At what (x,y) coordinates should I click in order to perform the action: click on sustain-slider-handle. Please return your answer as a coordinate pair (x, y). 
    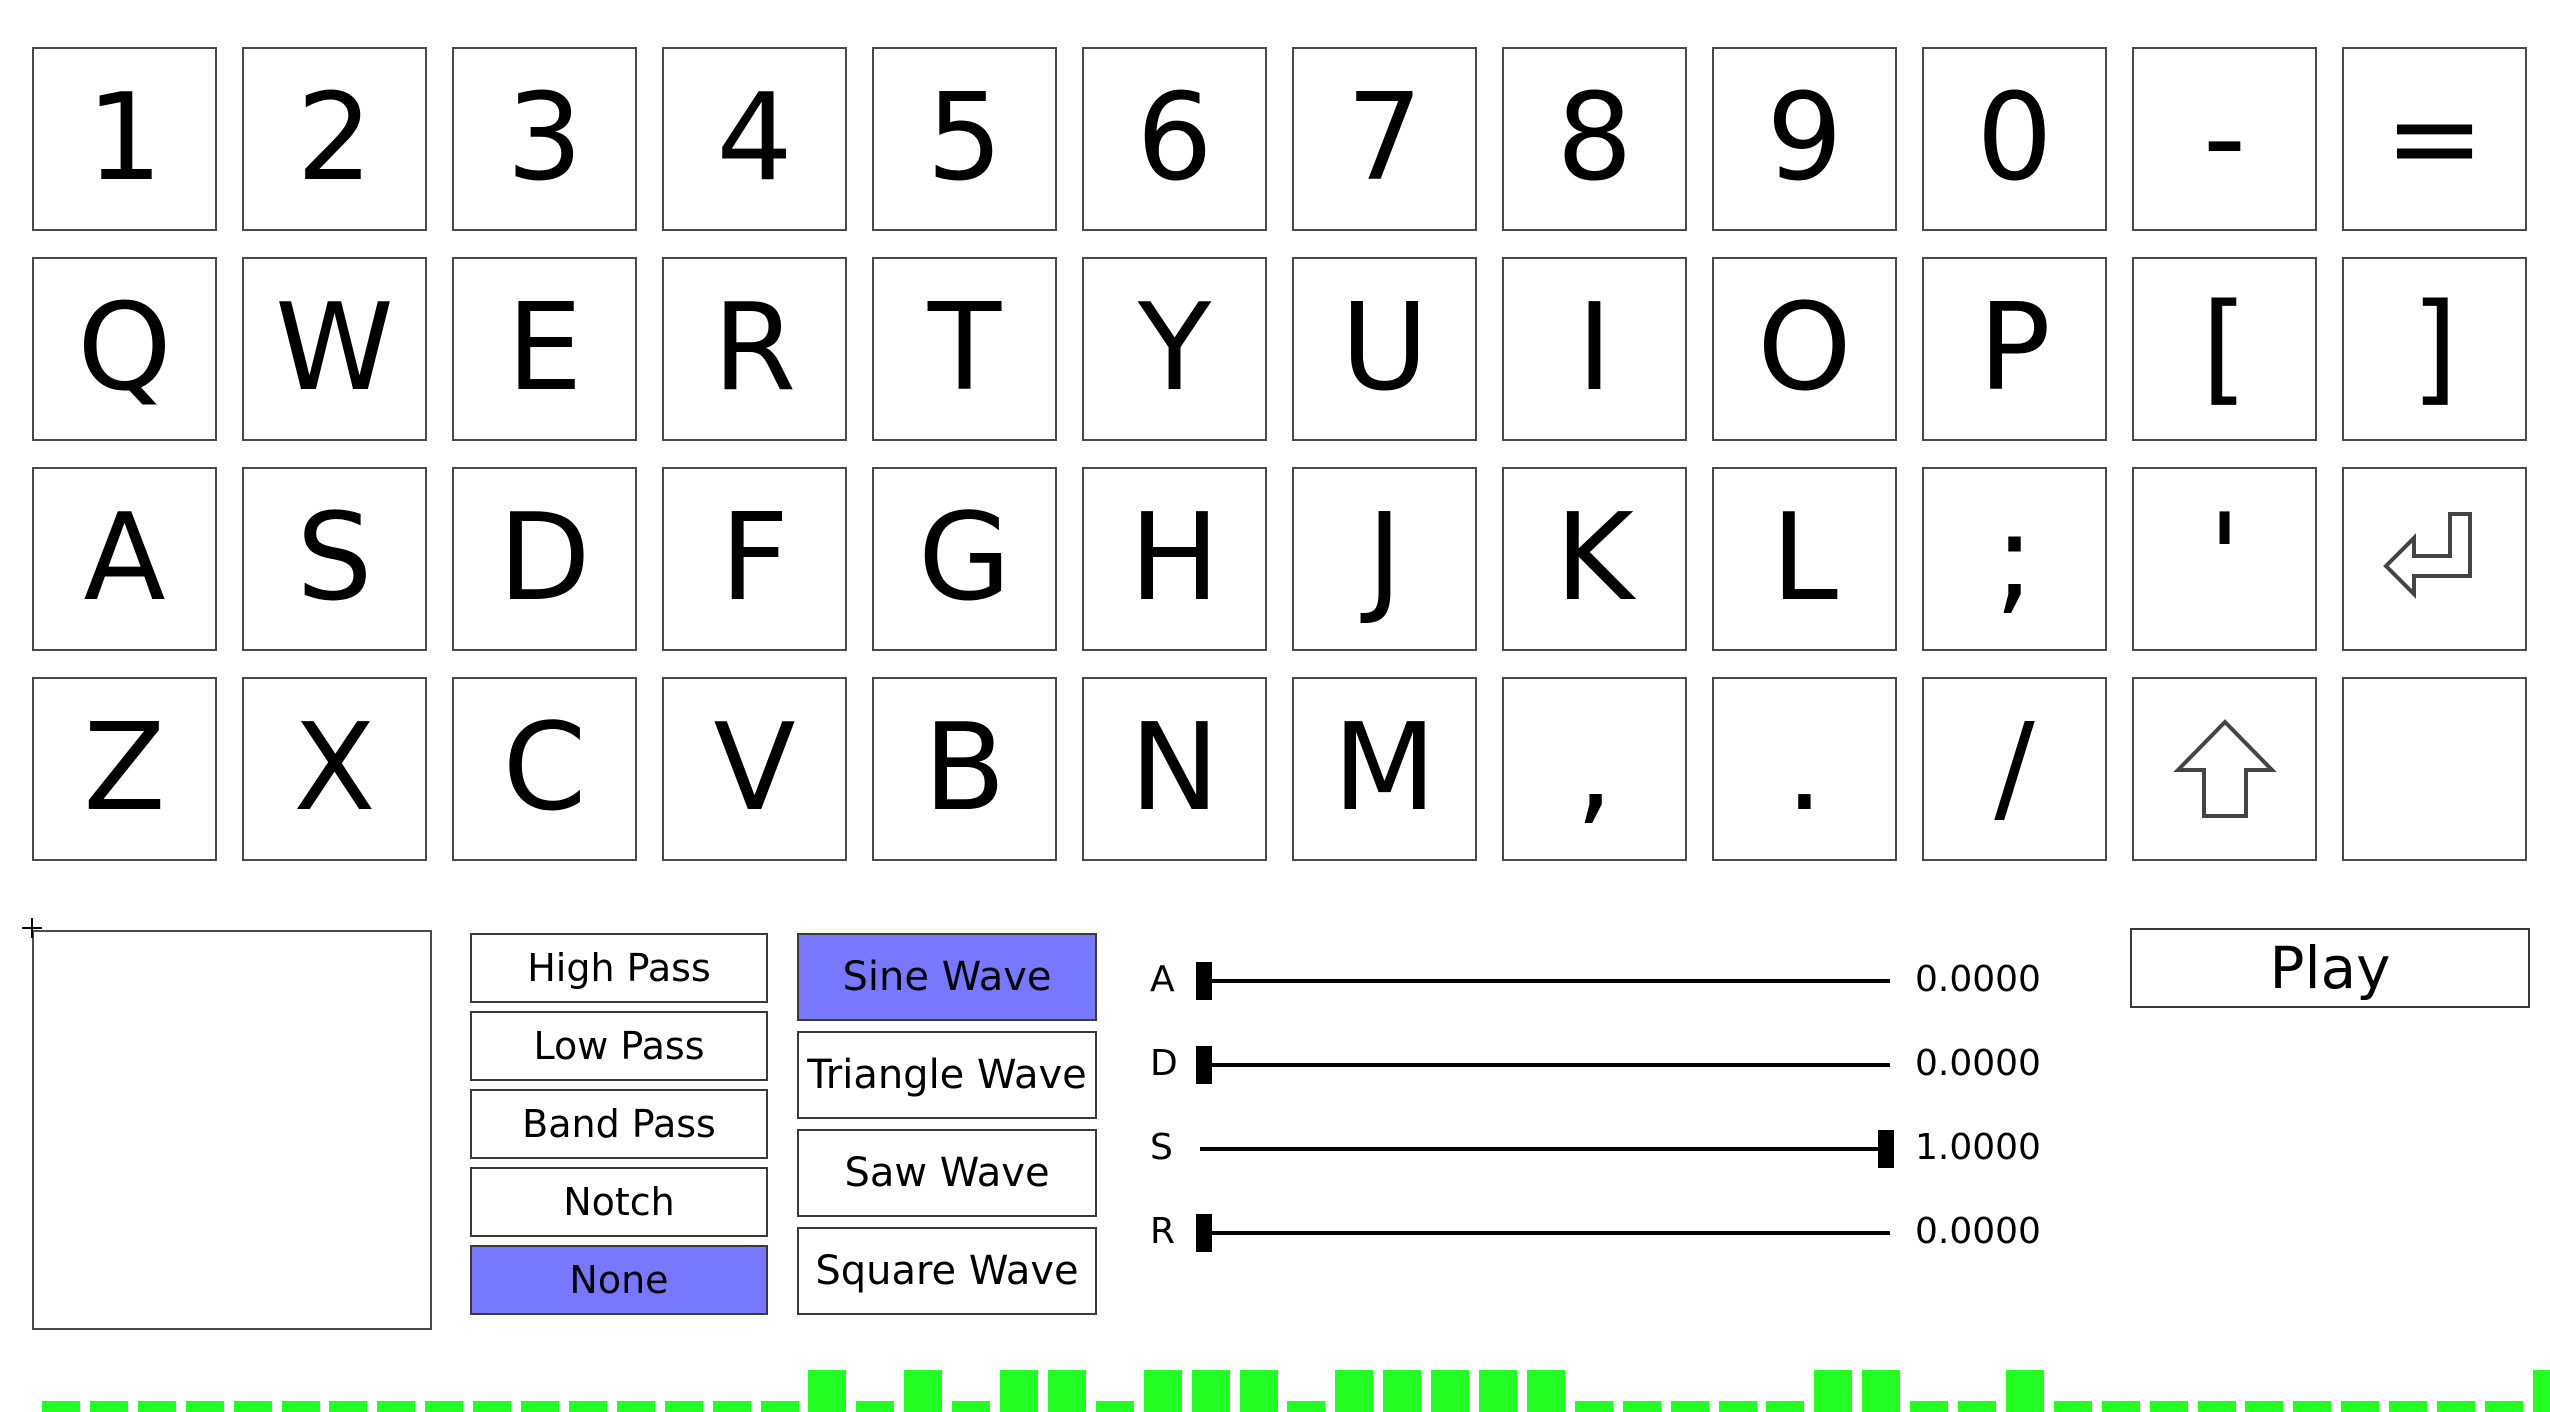
    Looking at the image, I should click on (1886, 1149).